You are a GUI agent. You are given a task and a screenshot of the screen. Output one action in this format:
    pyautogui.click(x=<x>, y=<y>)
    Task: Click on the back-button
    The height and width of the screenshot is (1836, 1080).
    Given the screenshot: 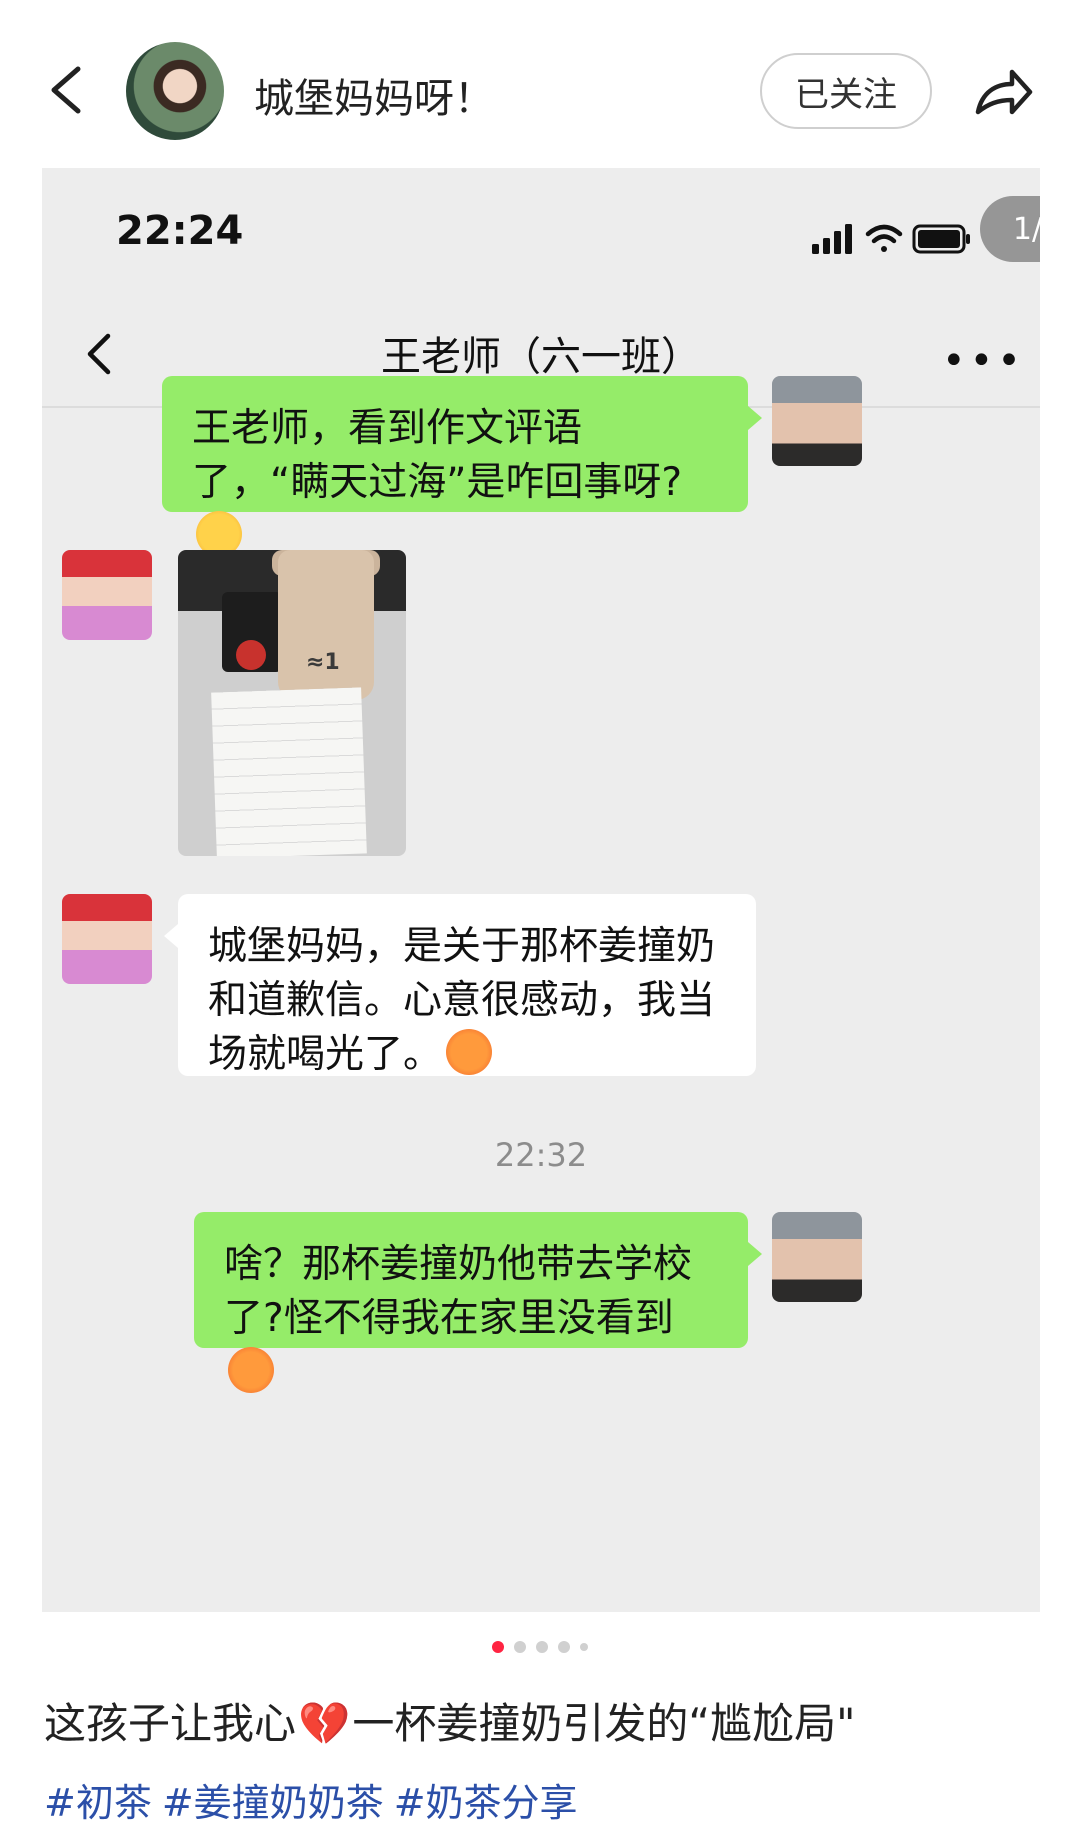 What is the action you would take?
    pyautogui.click(x=70, y=90)
    